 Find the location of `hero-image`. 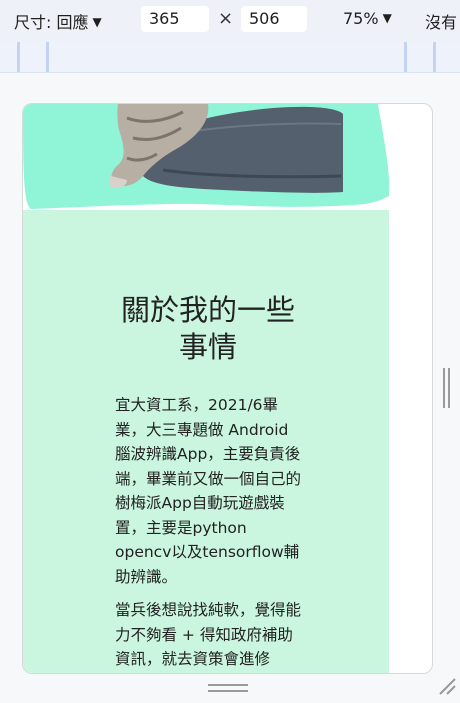

hero-image is located at coordinates (206, 156).